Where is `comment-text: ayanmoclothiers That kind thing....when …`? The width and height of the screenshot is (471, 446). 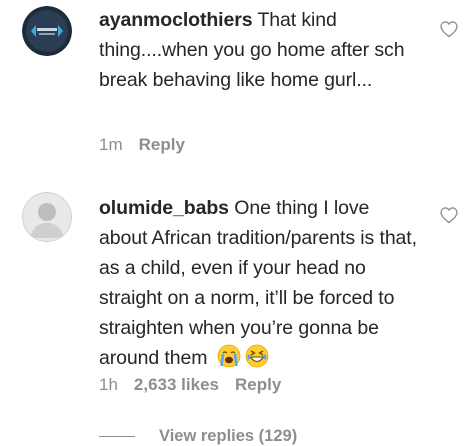
comment-text: ayanmoclothiers That kind thing....when … is located at coordinates (260, 50).